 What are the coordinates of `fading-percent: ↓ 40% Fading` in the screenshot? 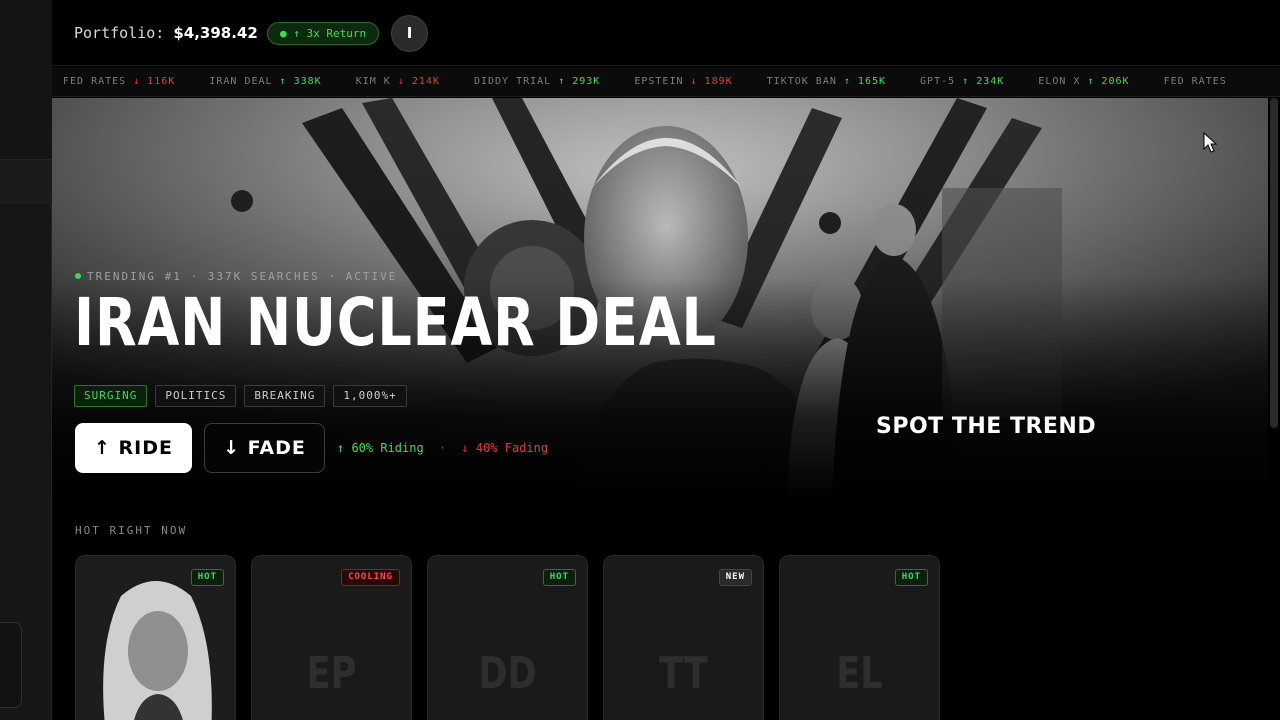 It's located at (505, 448).